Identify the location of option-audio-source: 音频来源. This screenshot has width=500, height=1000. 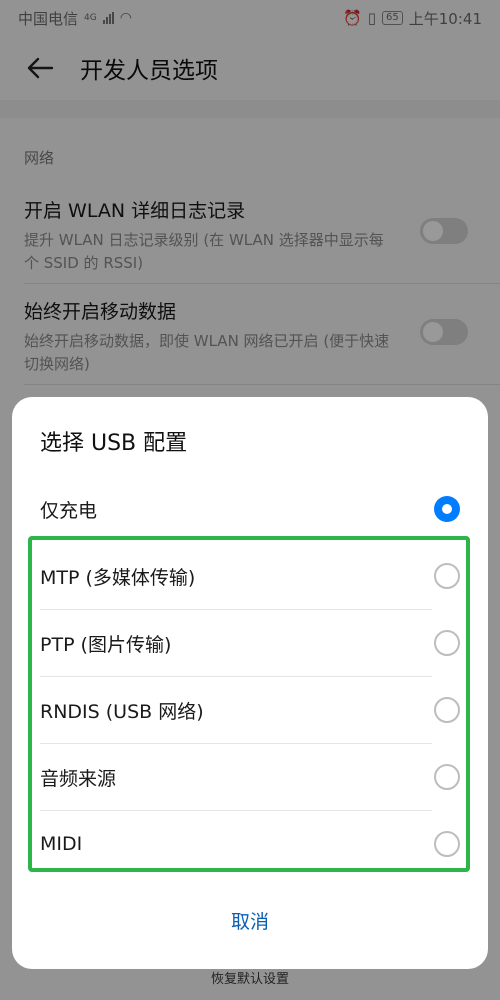
(250, 777).